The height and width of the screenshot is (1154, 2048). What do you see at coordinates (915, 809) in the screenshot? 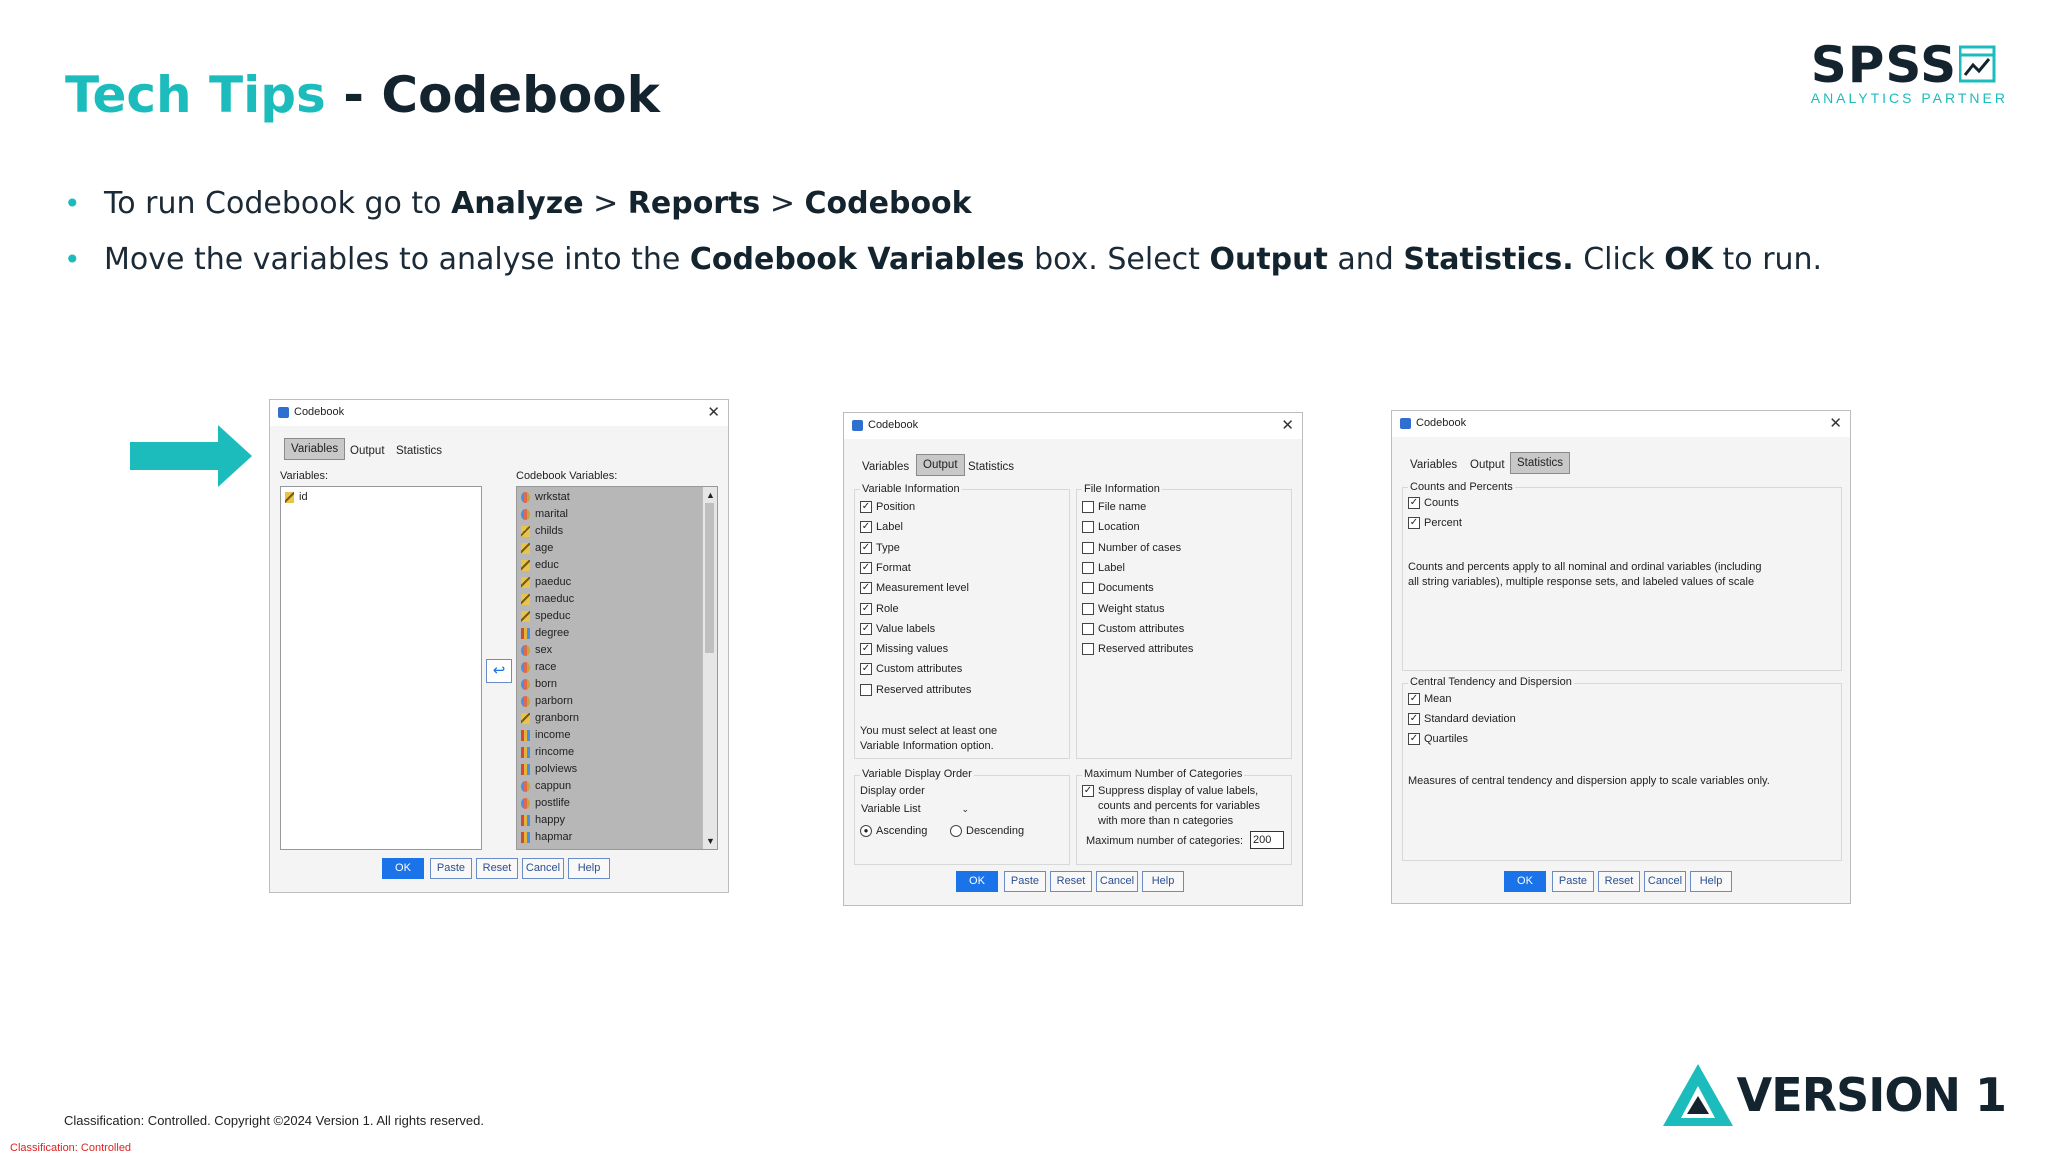
I see `display-order-select: Variable List ⌄` at bounding box center [915, 809].